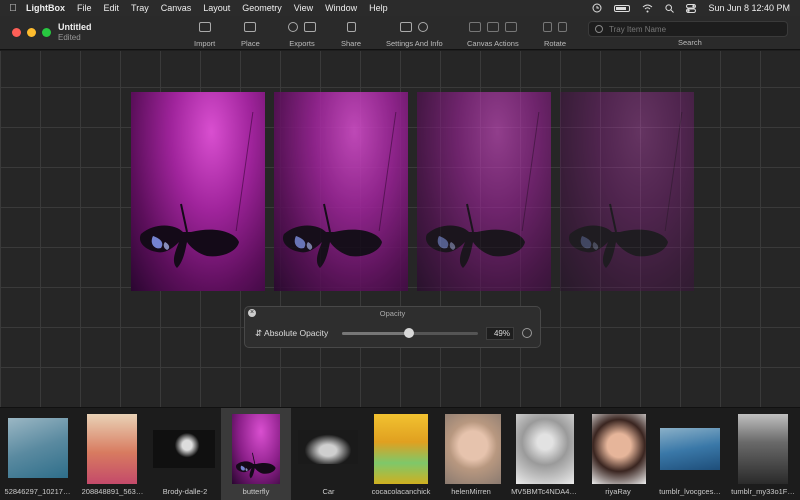  I want to click on search-icon, so click(599, 29).